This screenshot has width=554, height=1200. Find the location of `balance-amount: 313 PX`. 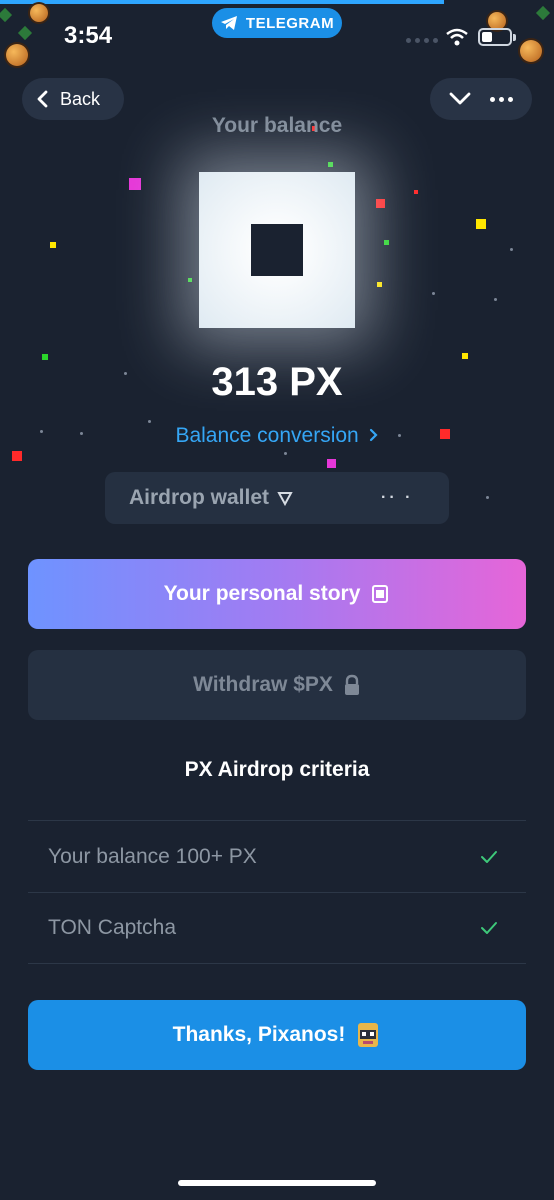

balance-amount: 313 PX is located at coordinates (277, 382).